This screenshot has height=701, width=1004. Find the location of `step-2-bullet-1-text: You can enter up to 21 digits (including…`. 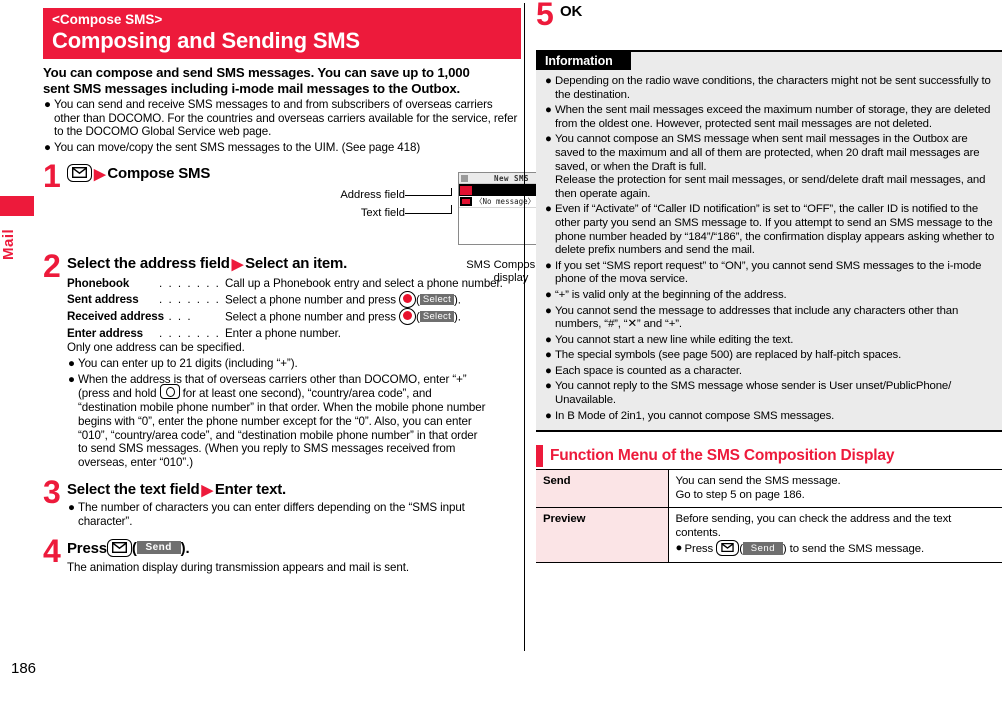

step-2-bullet-1-text: You can enter up to 21 digits (including… is located at coordinates (188, 364).